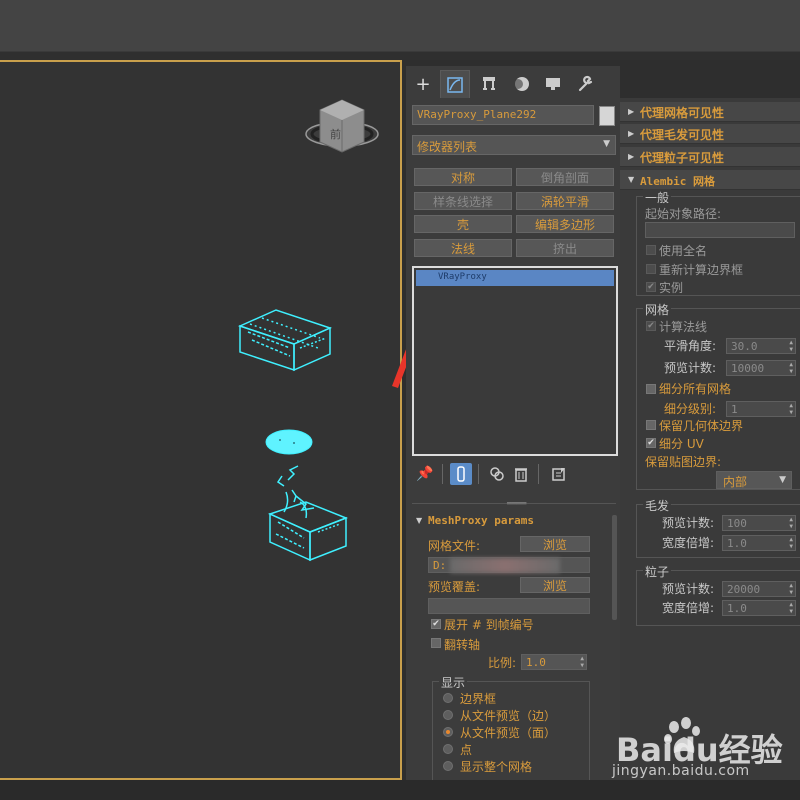 Image resolution: width=800 pixels, height=800 pixels. What do you see at coordinates (651, 389) in the screenshot?
I see `subdivide-all-checkbox` at bounding box center [651, 389].